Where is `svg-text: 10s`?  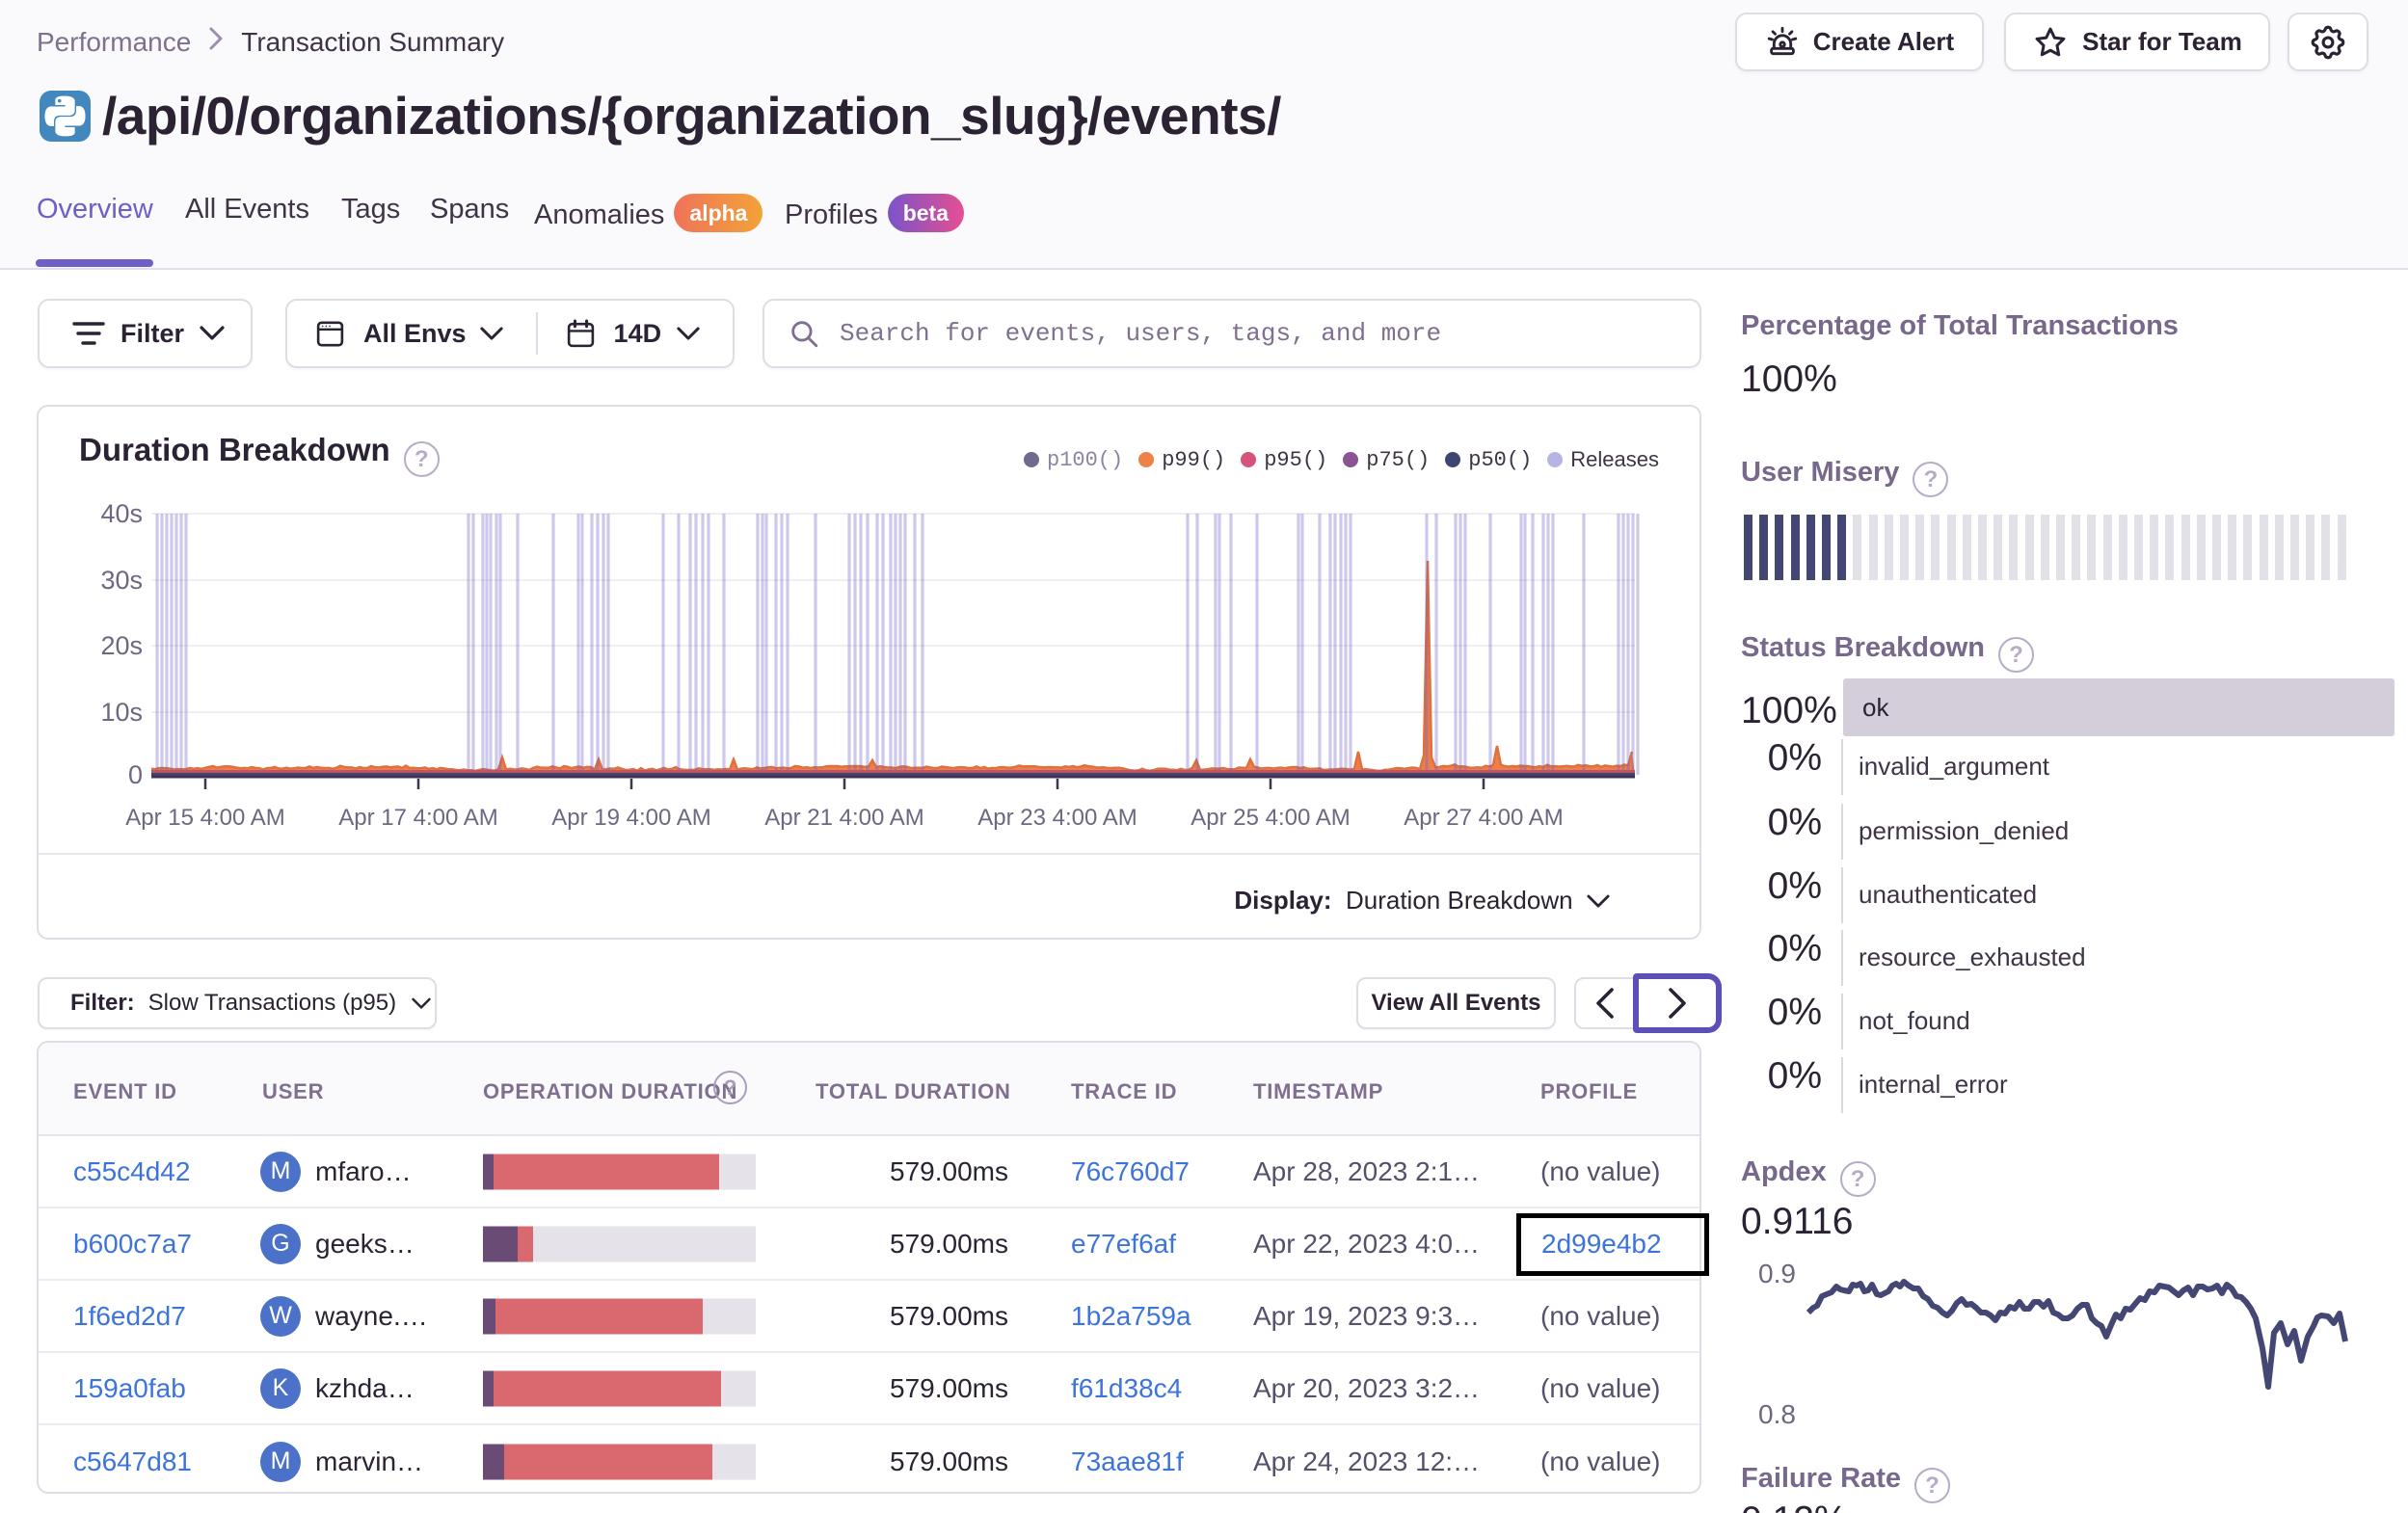 svg-text: 10s is located at coordinates (121, 712).